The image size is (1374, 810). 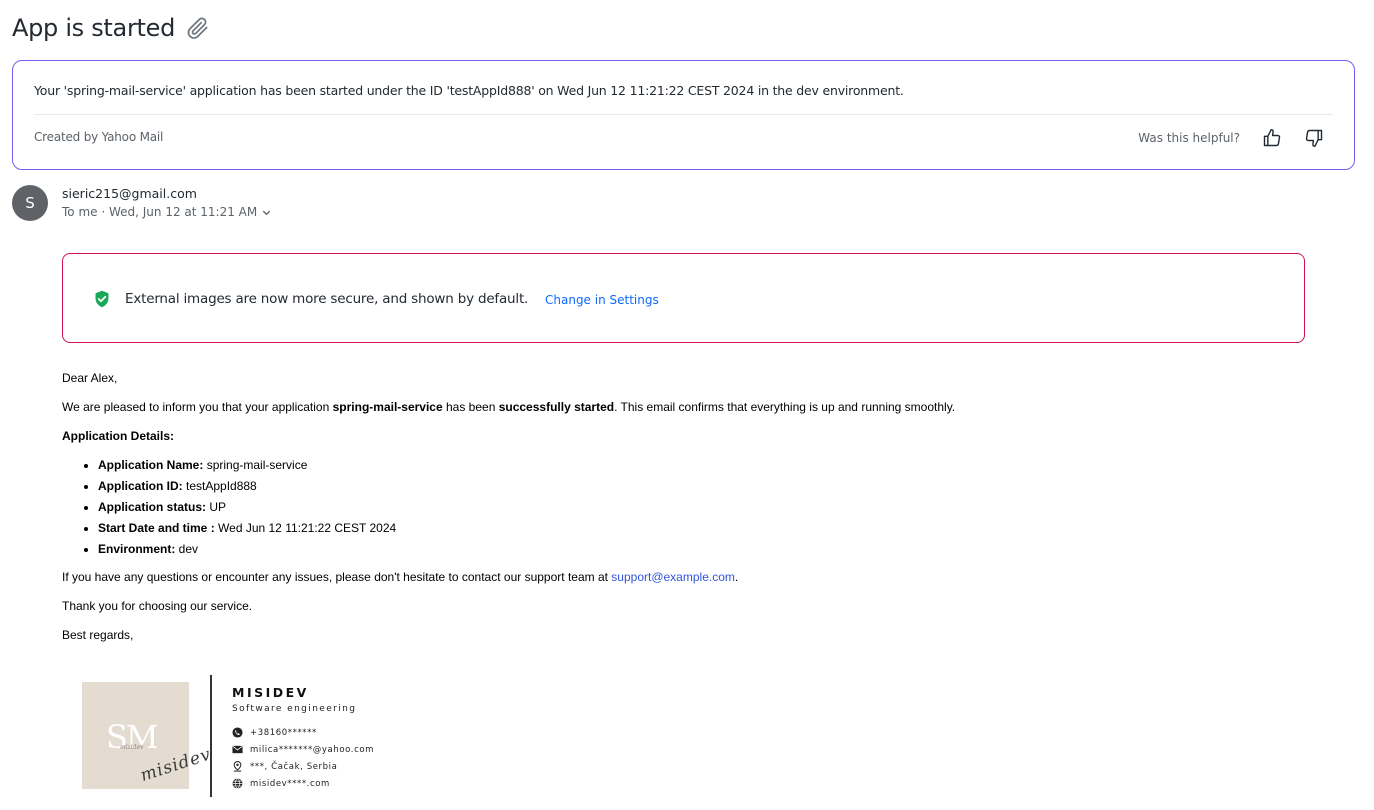 I want to click on change-in-settings-link: Change in Settings, so click(x=602, y=300).